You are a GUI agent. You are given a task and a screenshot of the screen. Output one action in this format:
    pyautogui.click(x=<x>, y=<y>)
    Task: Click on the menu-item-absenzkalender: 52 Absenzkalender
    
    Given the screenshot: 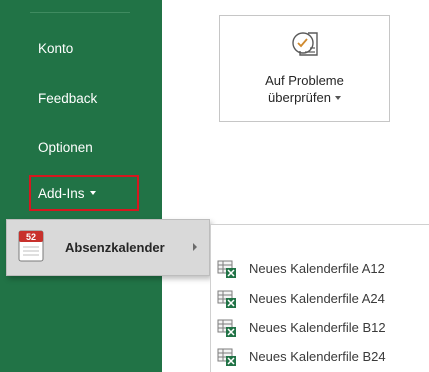 What is the action you would take?
    pyautogui.click(x=108, y=247)
    